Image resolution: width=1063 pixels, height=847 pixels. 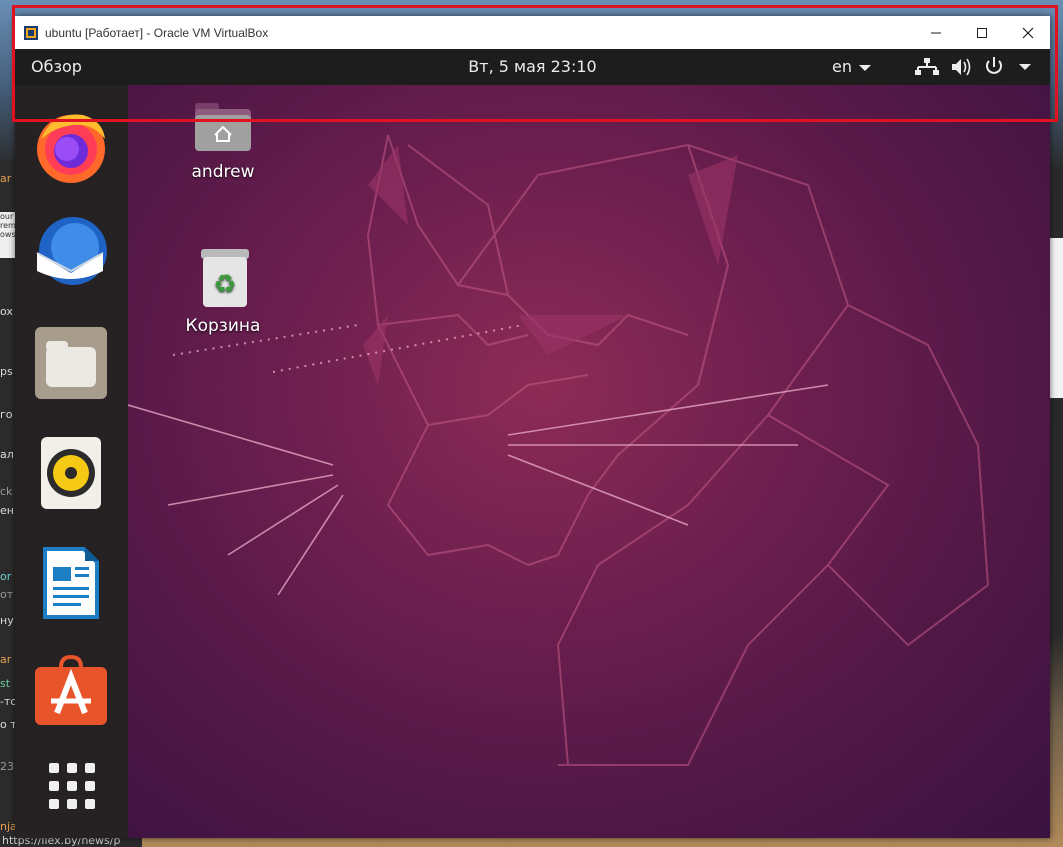 I want to click on dock, so click(x=71, y=461).